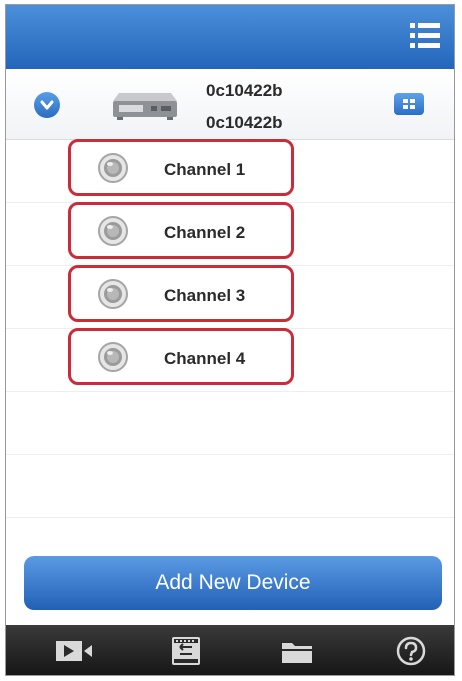 The width and height of the screenshot is (462, 681). Describe the element at coordinates (411, 651) in the screenshot. I see `help-icon` at that location.